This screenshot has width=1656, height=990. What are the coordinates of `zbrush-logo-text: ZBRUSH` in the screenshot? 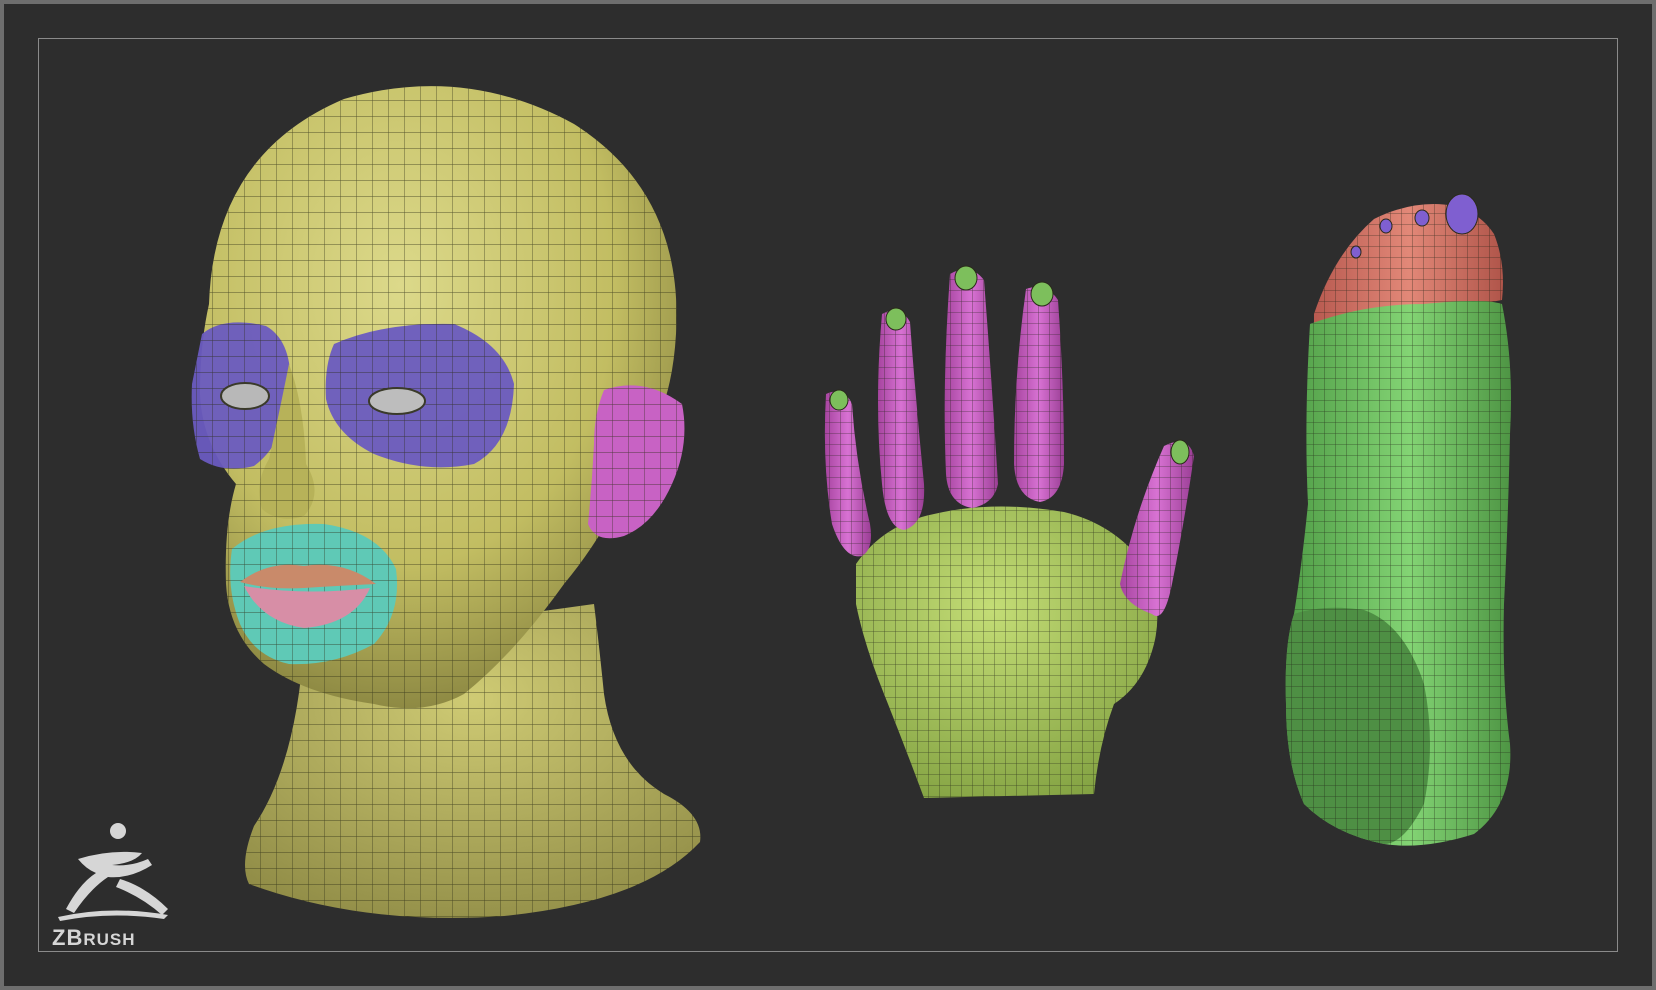 It's located at (94, 937).